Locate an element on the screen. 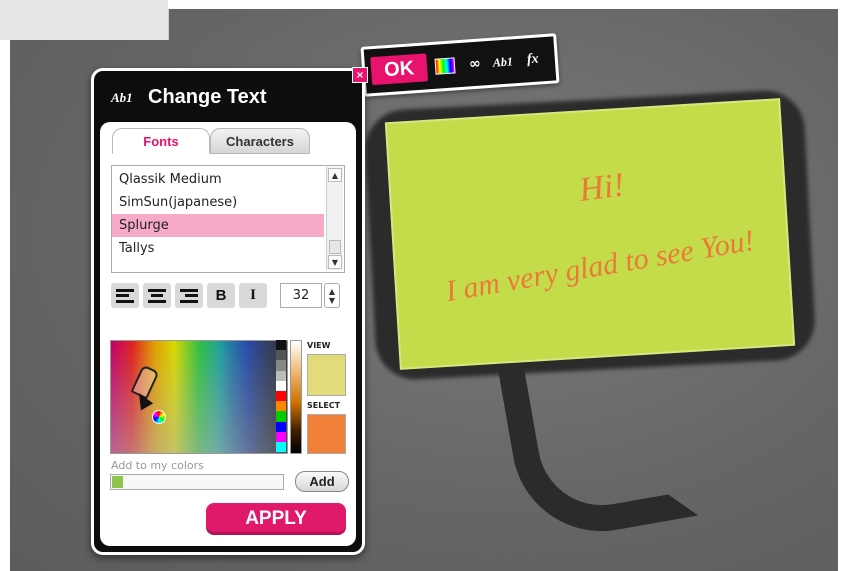  dialog-title: Change Text is located at coordinates (207, 97).